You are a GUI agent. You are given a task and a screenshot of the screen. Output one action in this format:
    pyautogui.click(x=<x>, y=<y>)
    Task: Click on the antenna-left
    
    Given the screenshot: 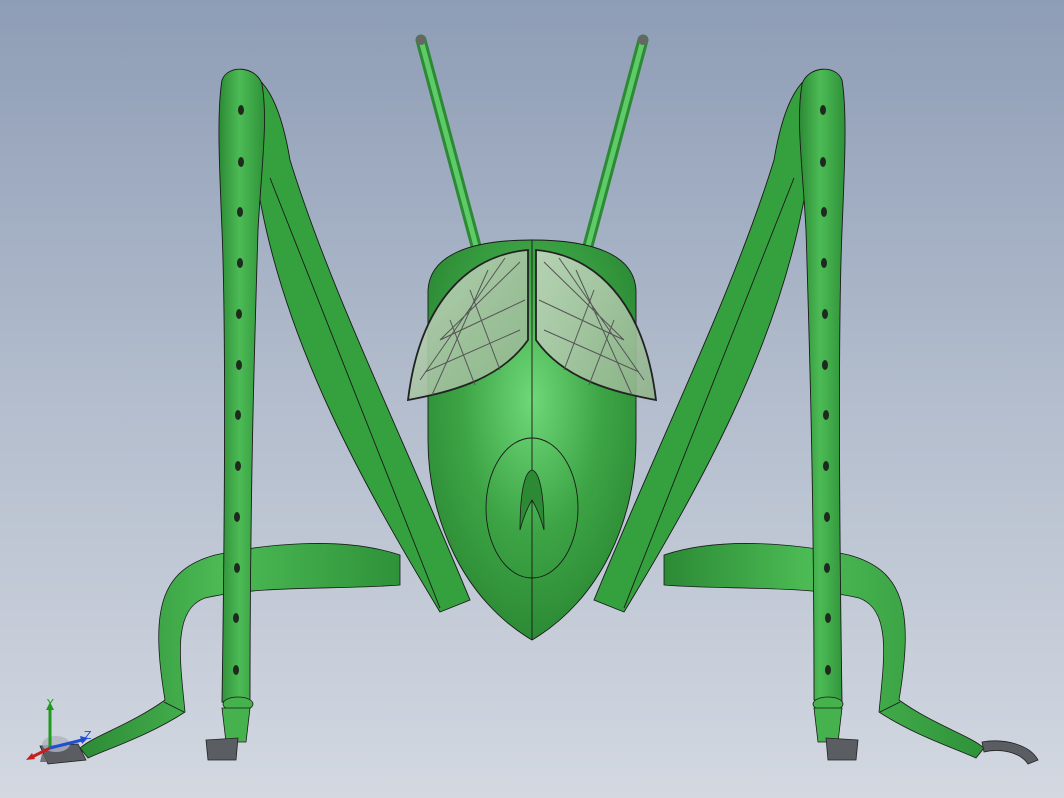 What is the action you would take?
    pyautogui.click(x=448, y=143)
    